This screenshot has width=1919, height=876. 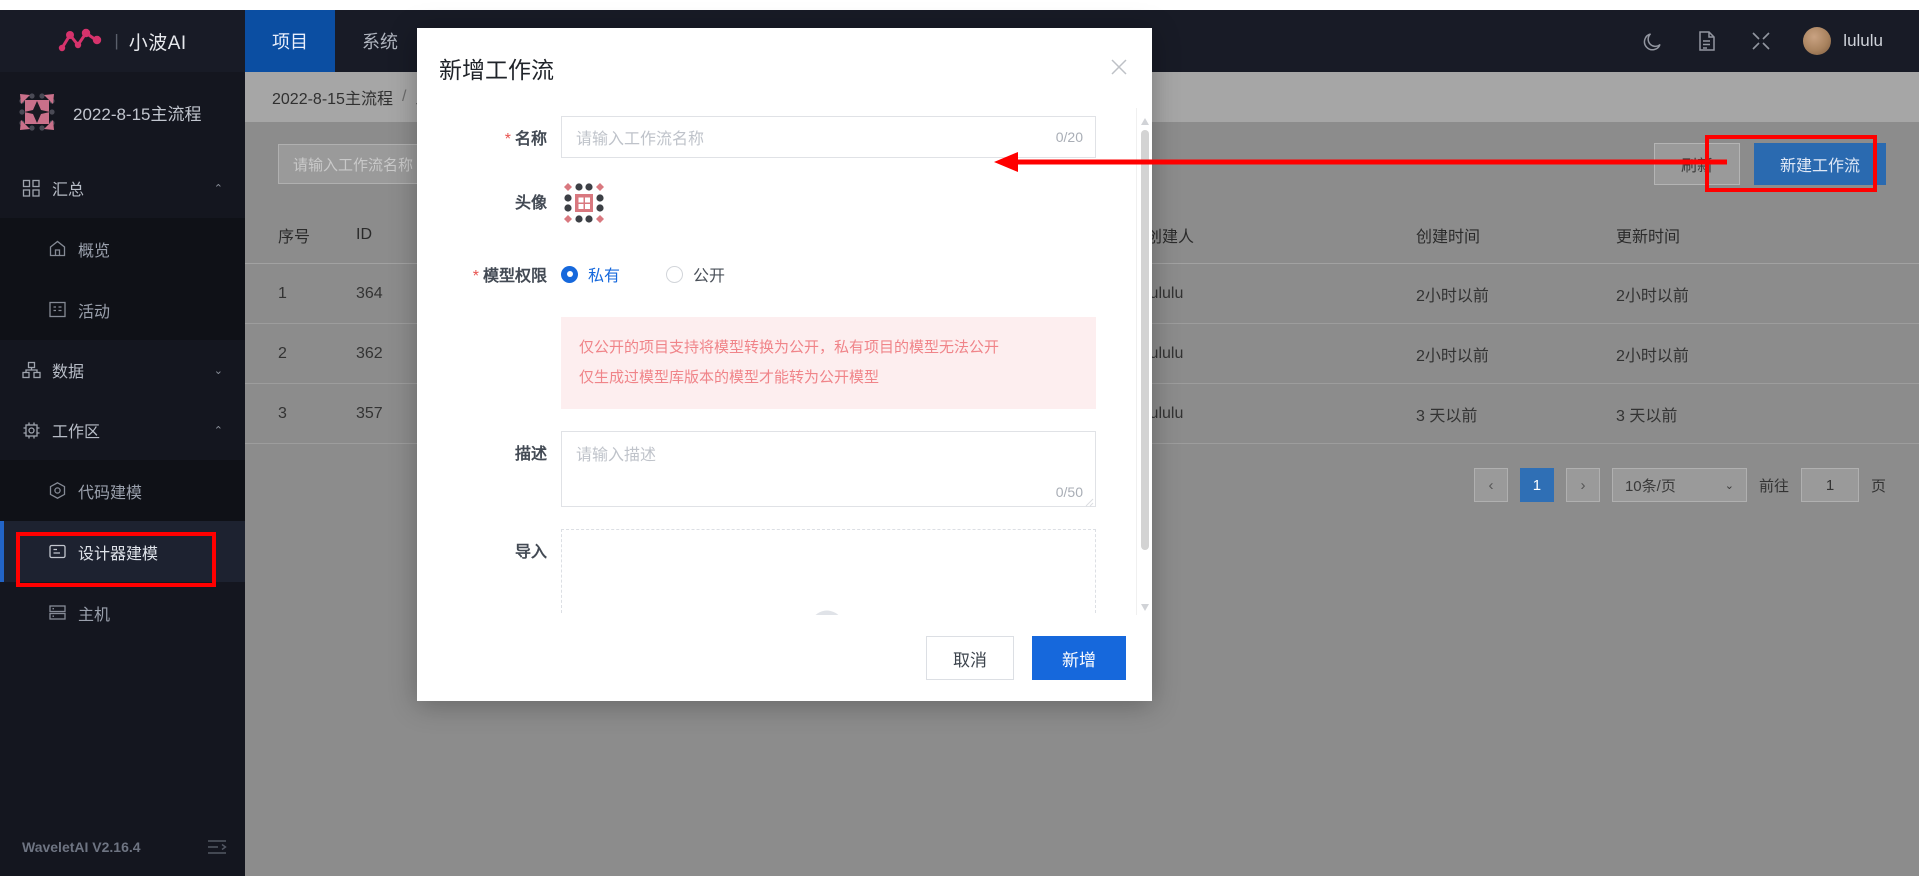 I want to click on sidebar-item-designer-modeling: 设计器建模, so click(x=122, y=551).